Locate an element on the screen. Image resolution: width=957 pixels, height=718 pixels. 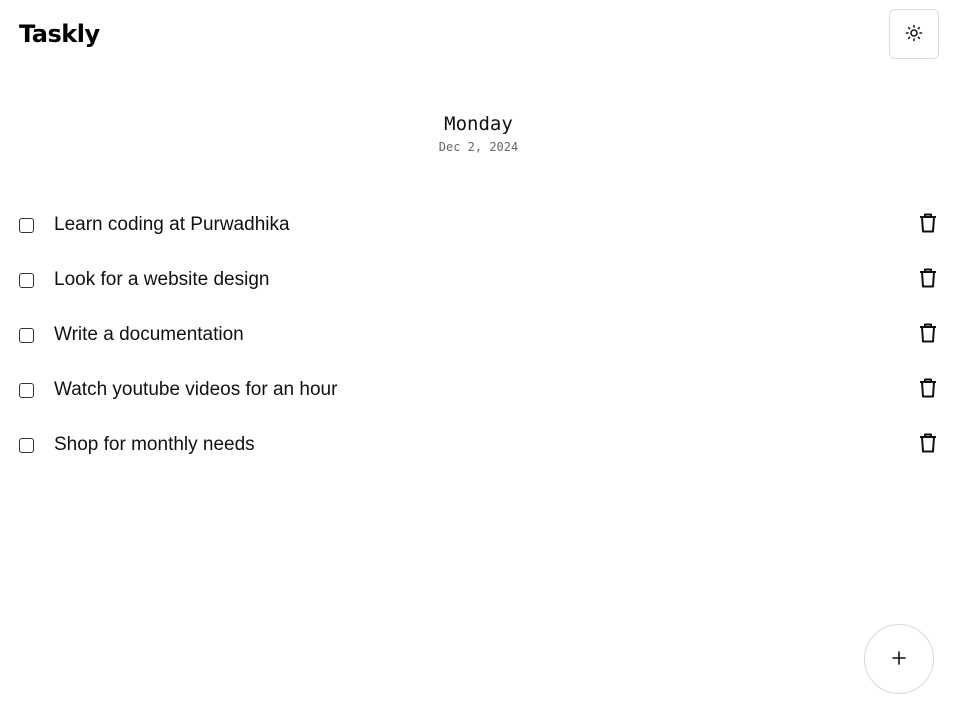
theme-toggle-button is located at coordinates (914, 34).